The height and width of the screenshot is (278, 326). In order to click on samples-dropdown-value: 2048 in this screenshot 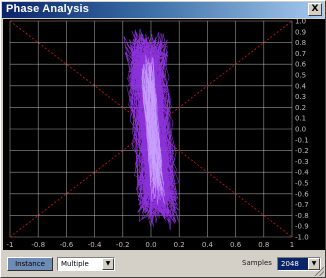, I will do `click(290, 264)`.